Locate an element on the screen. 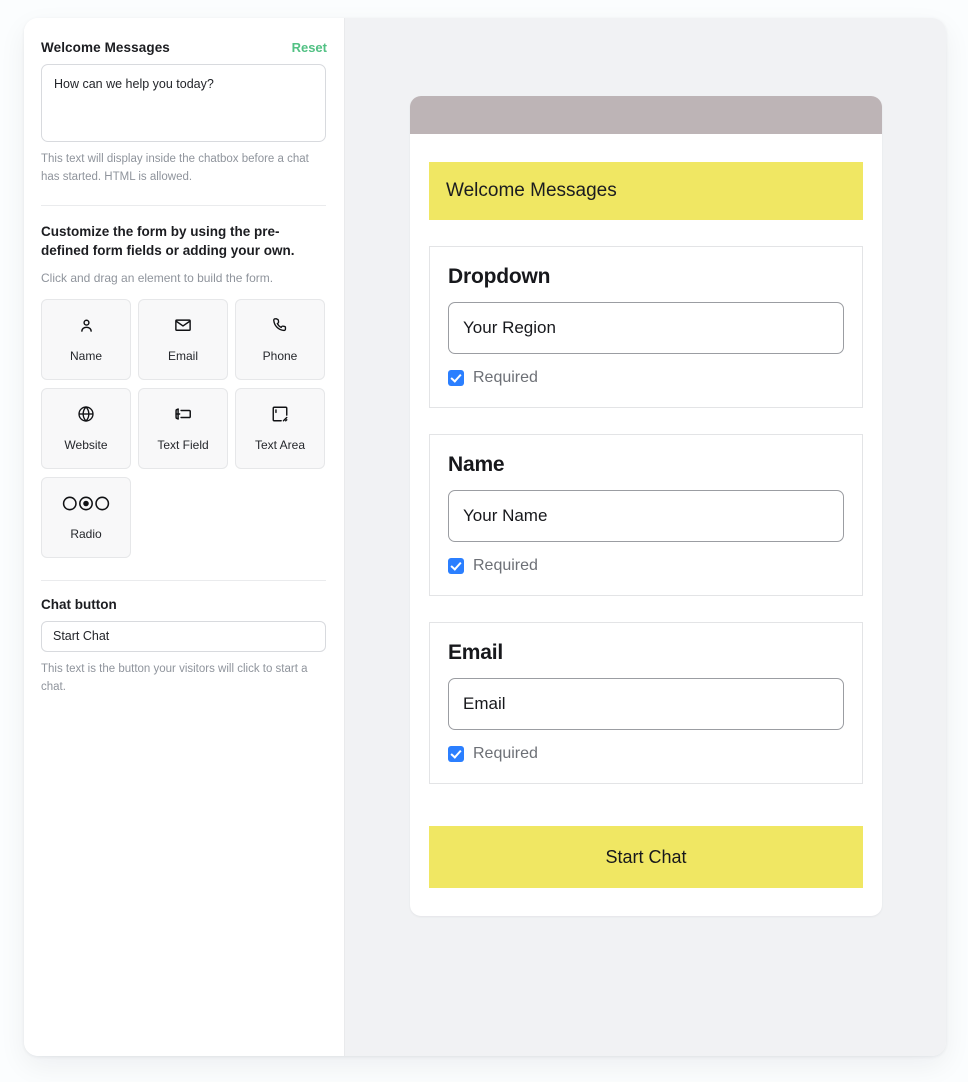  field-tile-name: Name is located at coordinates (86, 339).